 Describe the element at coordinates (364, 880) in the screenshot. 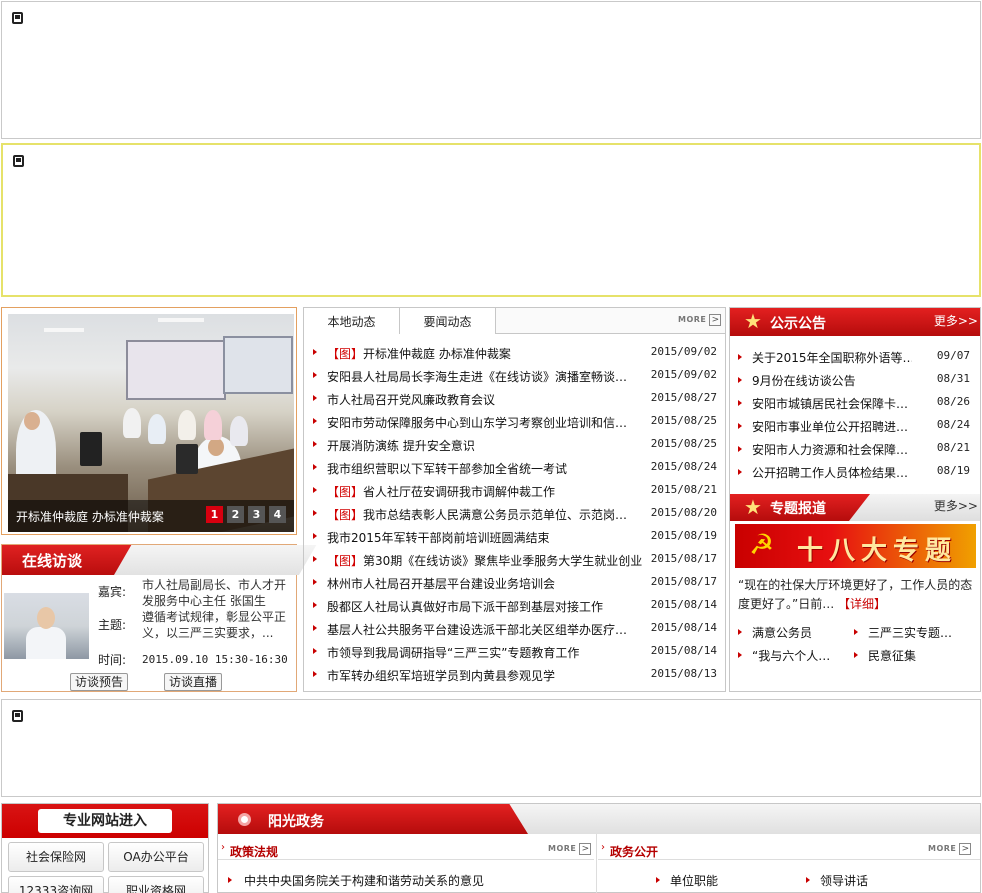

I see `policy-item: 中共中央国务院关于构建和谐劳动关系的意见` at that location.